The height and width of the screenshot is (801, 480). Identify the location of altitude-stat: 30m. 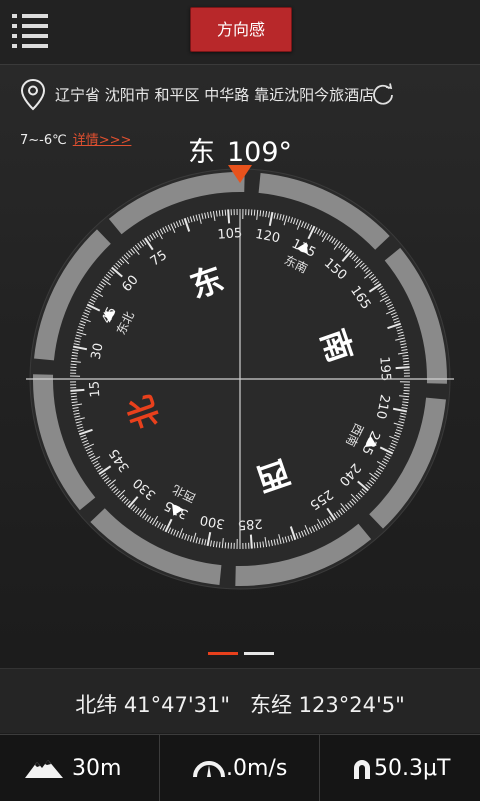
(79, 768).